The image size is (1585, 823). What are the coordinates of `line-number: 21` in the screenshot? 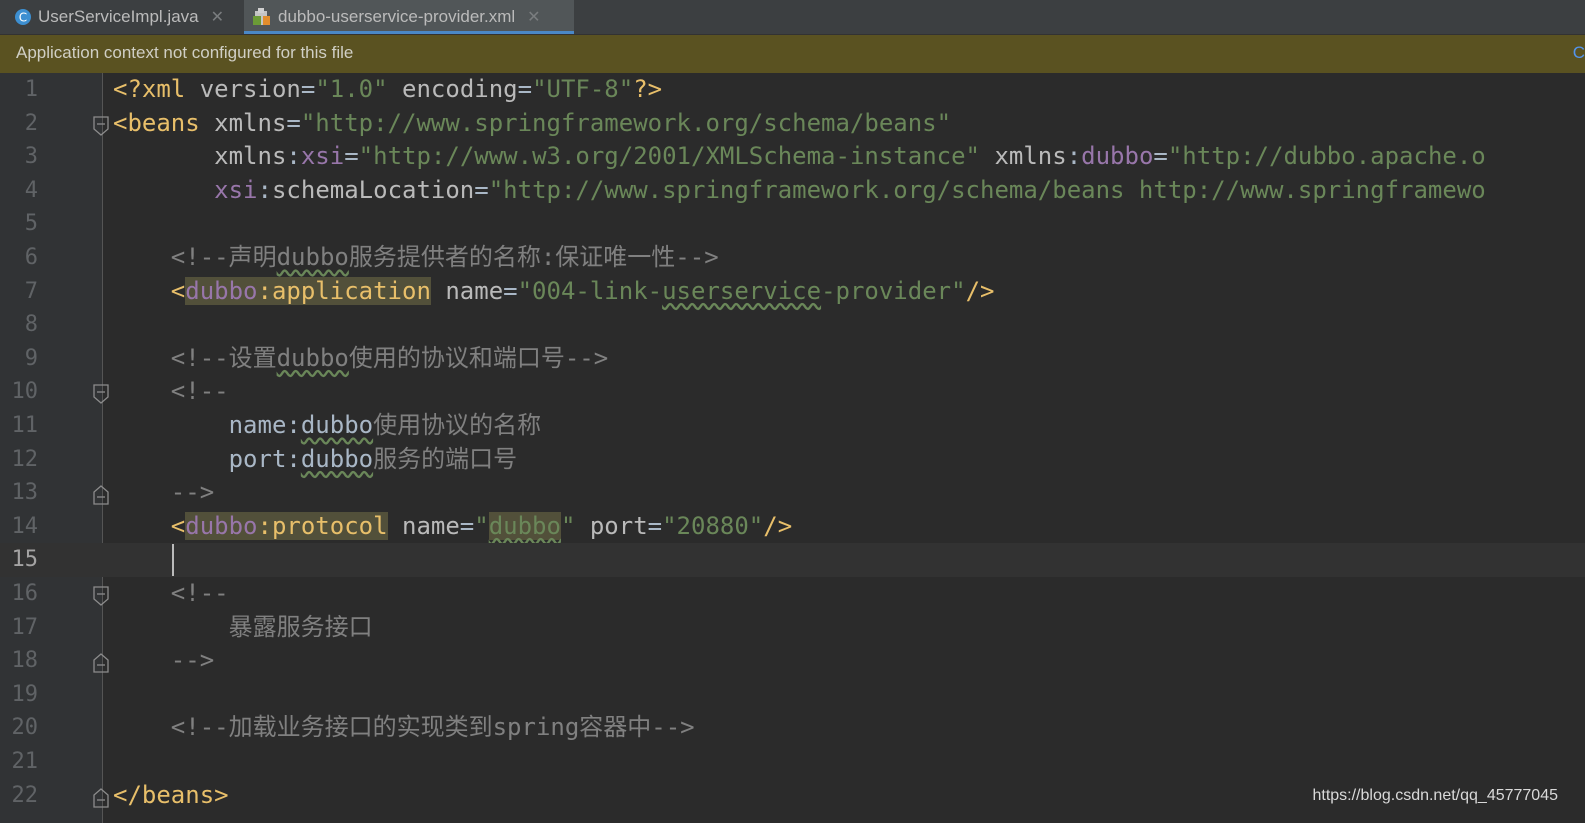 It's located at (25, 761).